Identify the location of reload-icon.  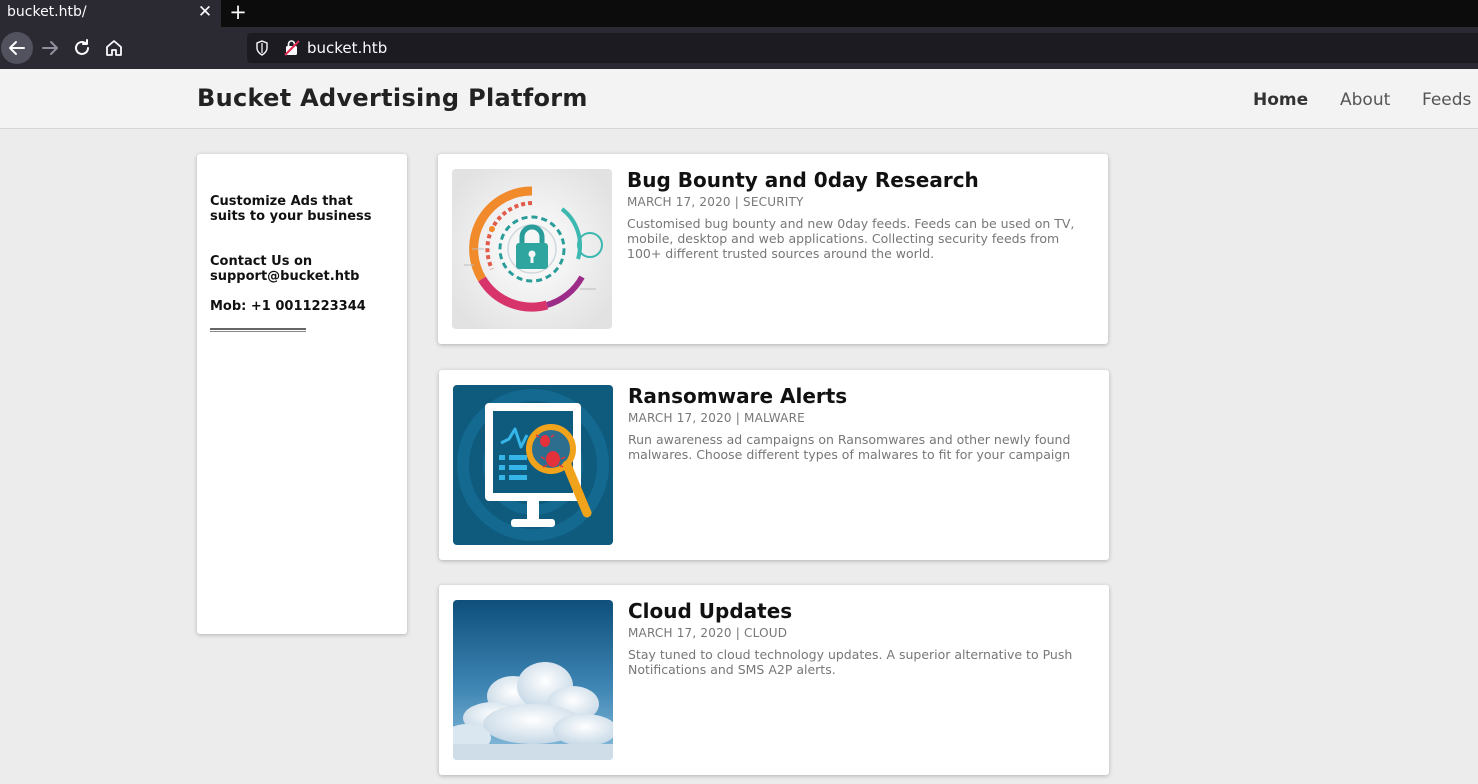
(82, 47).